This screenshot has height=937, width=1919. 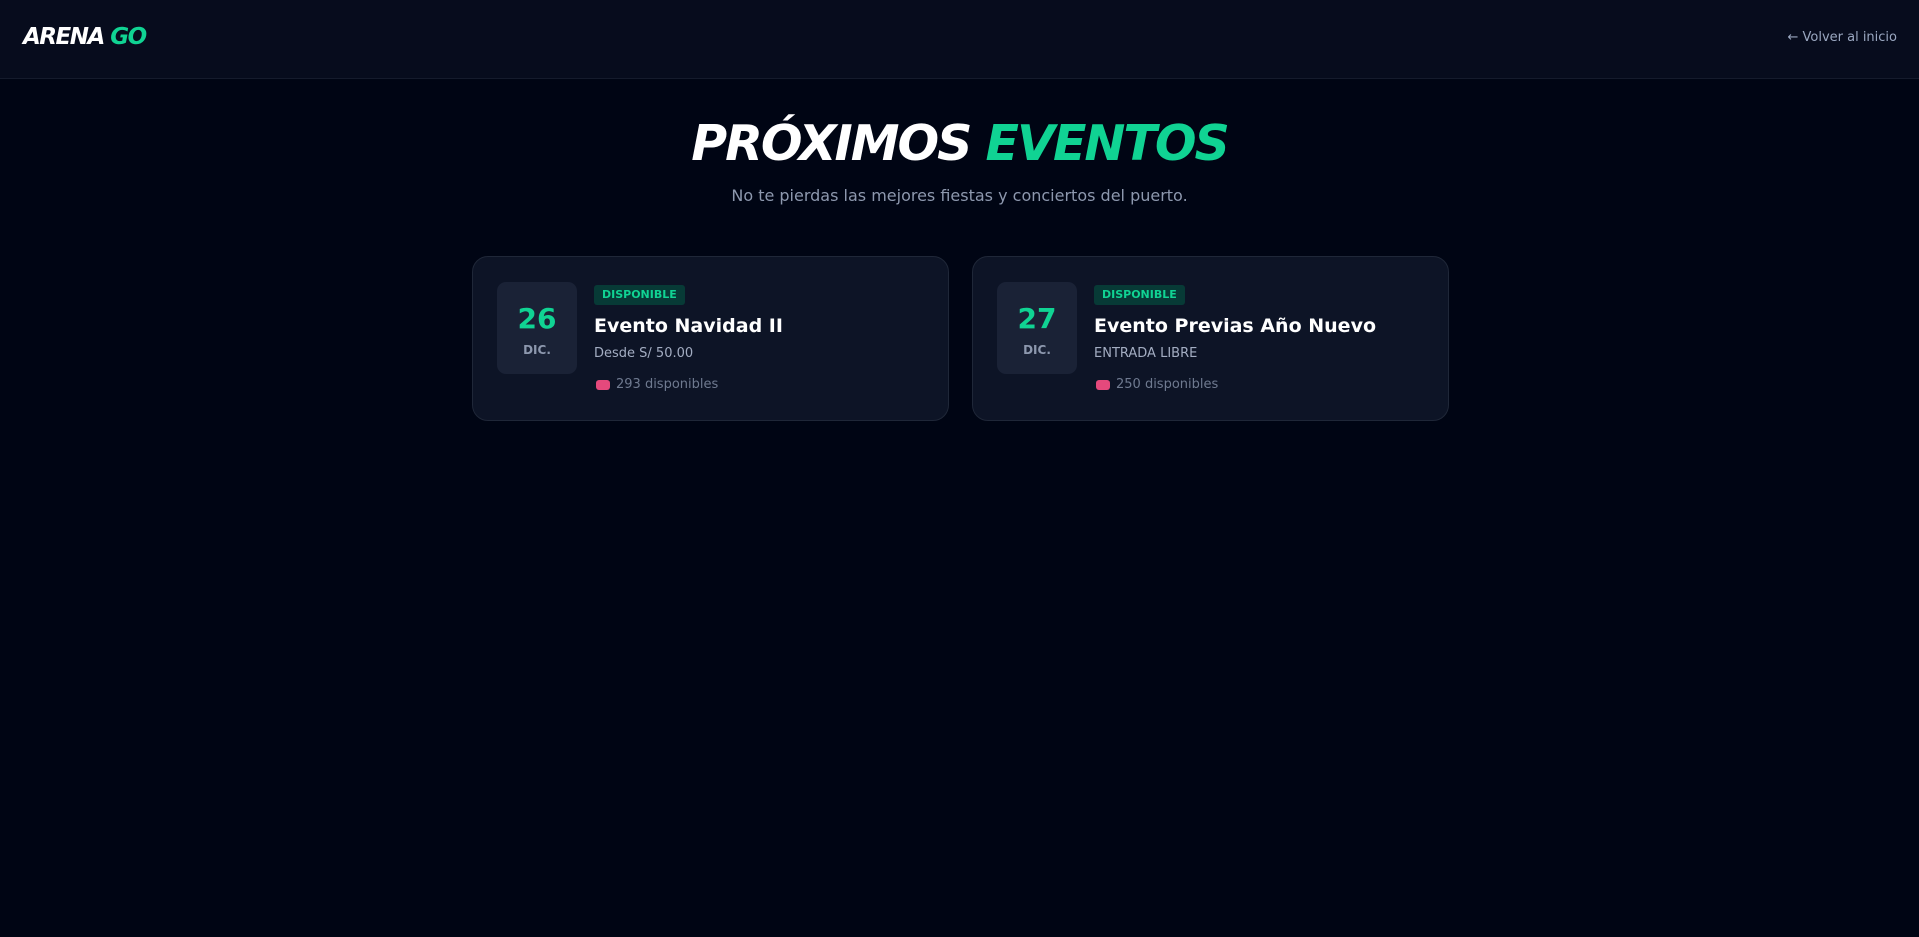 I want to click on event-title: Evento Navidad II, so click(x=688, y=326).